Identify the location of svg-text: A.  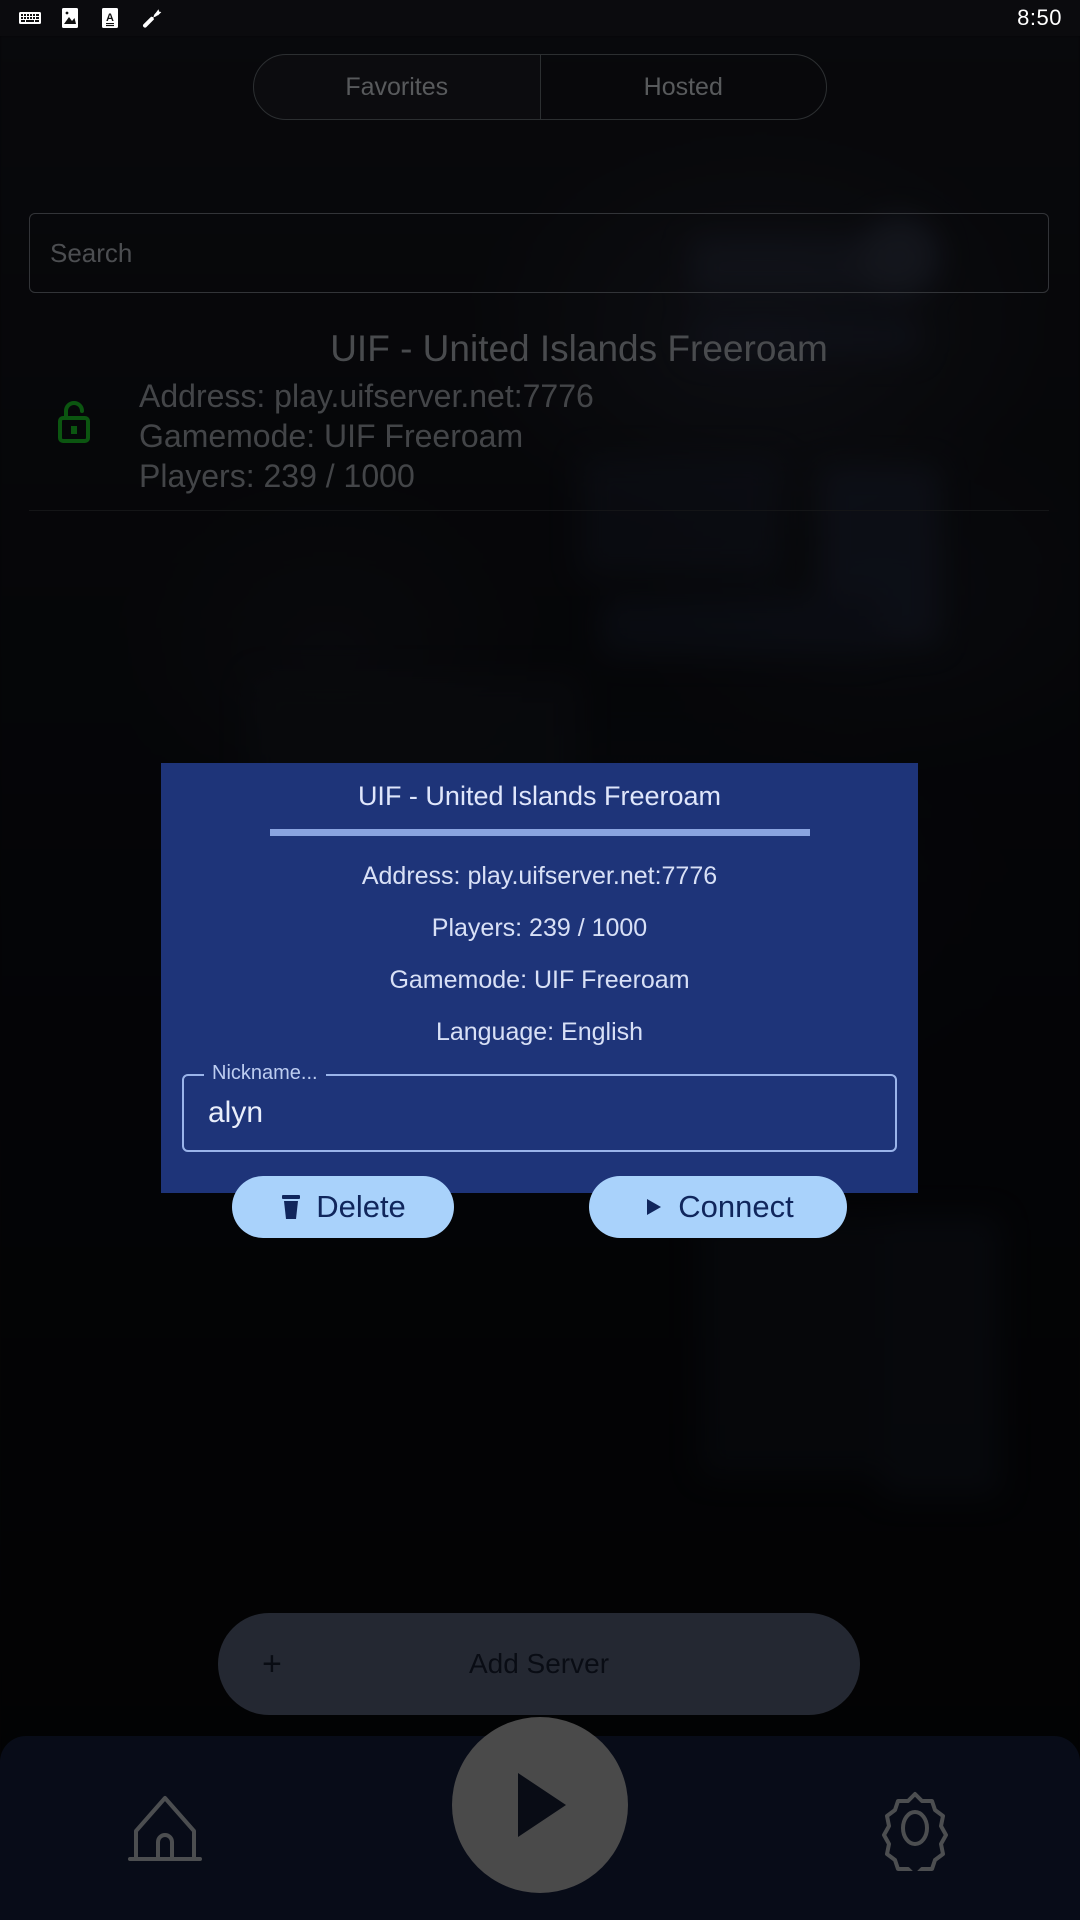
(110, 18).